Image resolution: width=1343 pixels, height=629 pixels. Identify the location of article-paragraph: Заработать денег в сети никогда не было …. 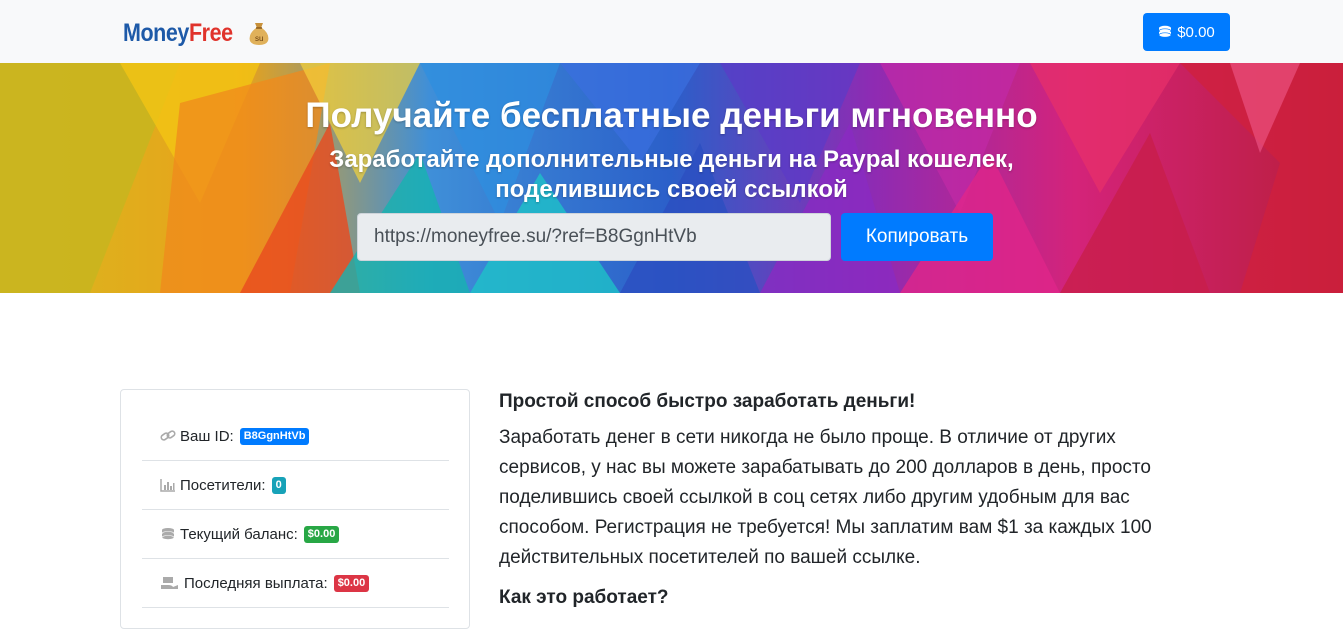
(825, 497).